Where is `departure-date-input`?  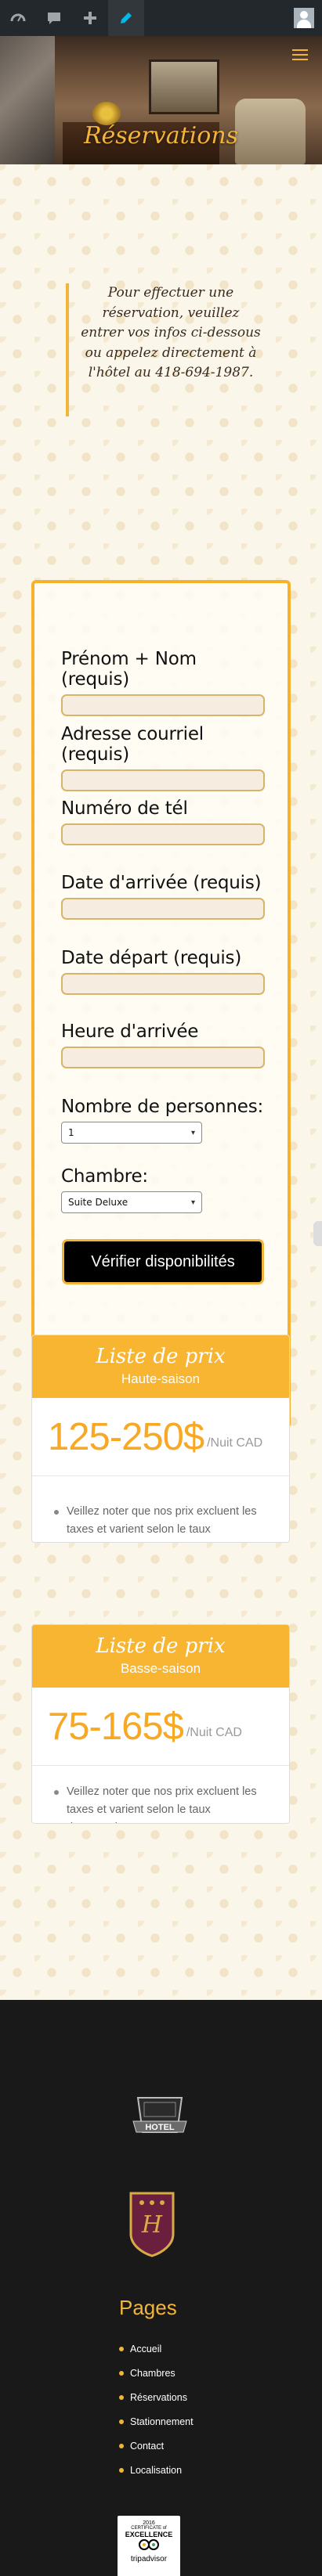 departure-date-input is located at coordinates (163, 984).